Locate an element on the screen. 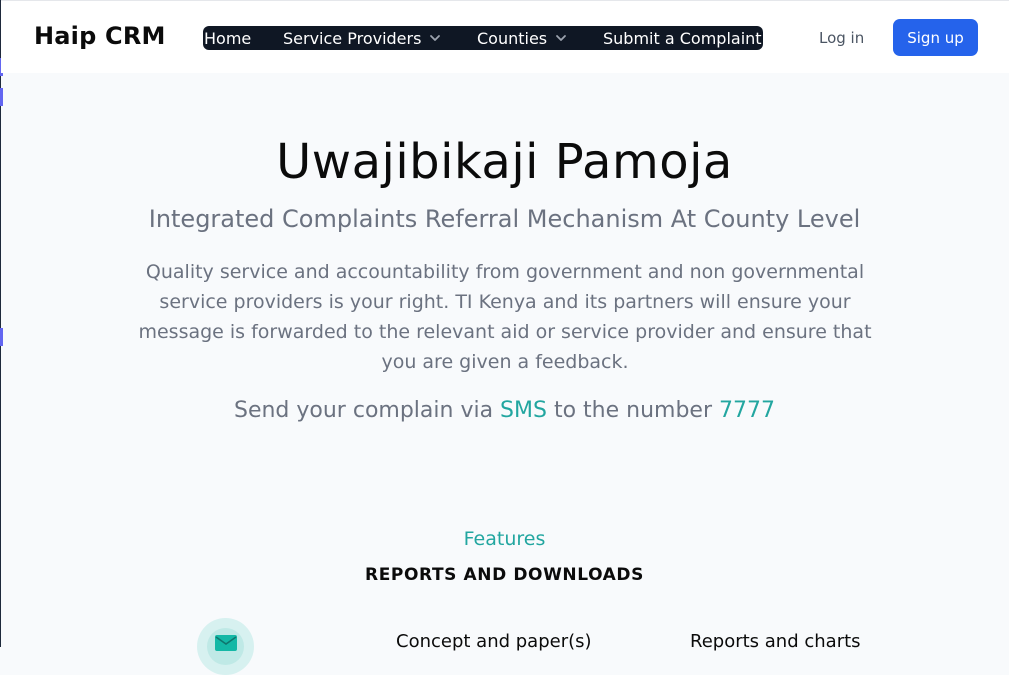 The width and height of the screenshot is (1009, 675). nav-counties: Counties is located at coordinates (522, 38).